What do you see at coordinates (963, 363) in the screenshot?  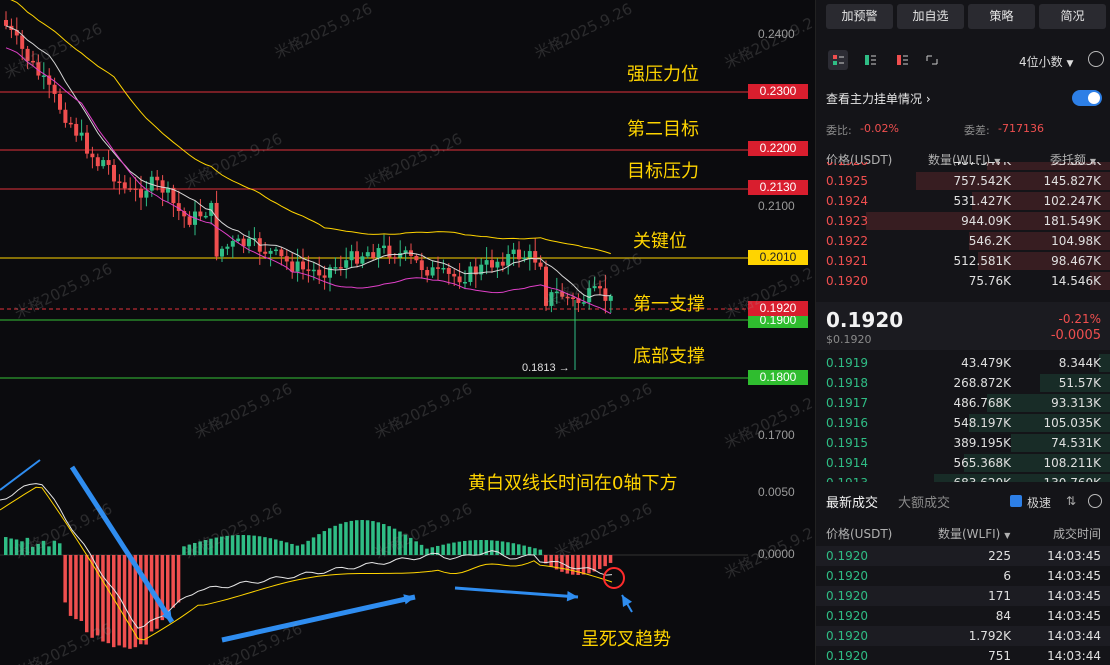 I see `order-book-row: 0.1919 43.479K 8.344K` at bounding box center [963, 363].